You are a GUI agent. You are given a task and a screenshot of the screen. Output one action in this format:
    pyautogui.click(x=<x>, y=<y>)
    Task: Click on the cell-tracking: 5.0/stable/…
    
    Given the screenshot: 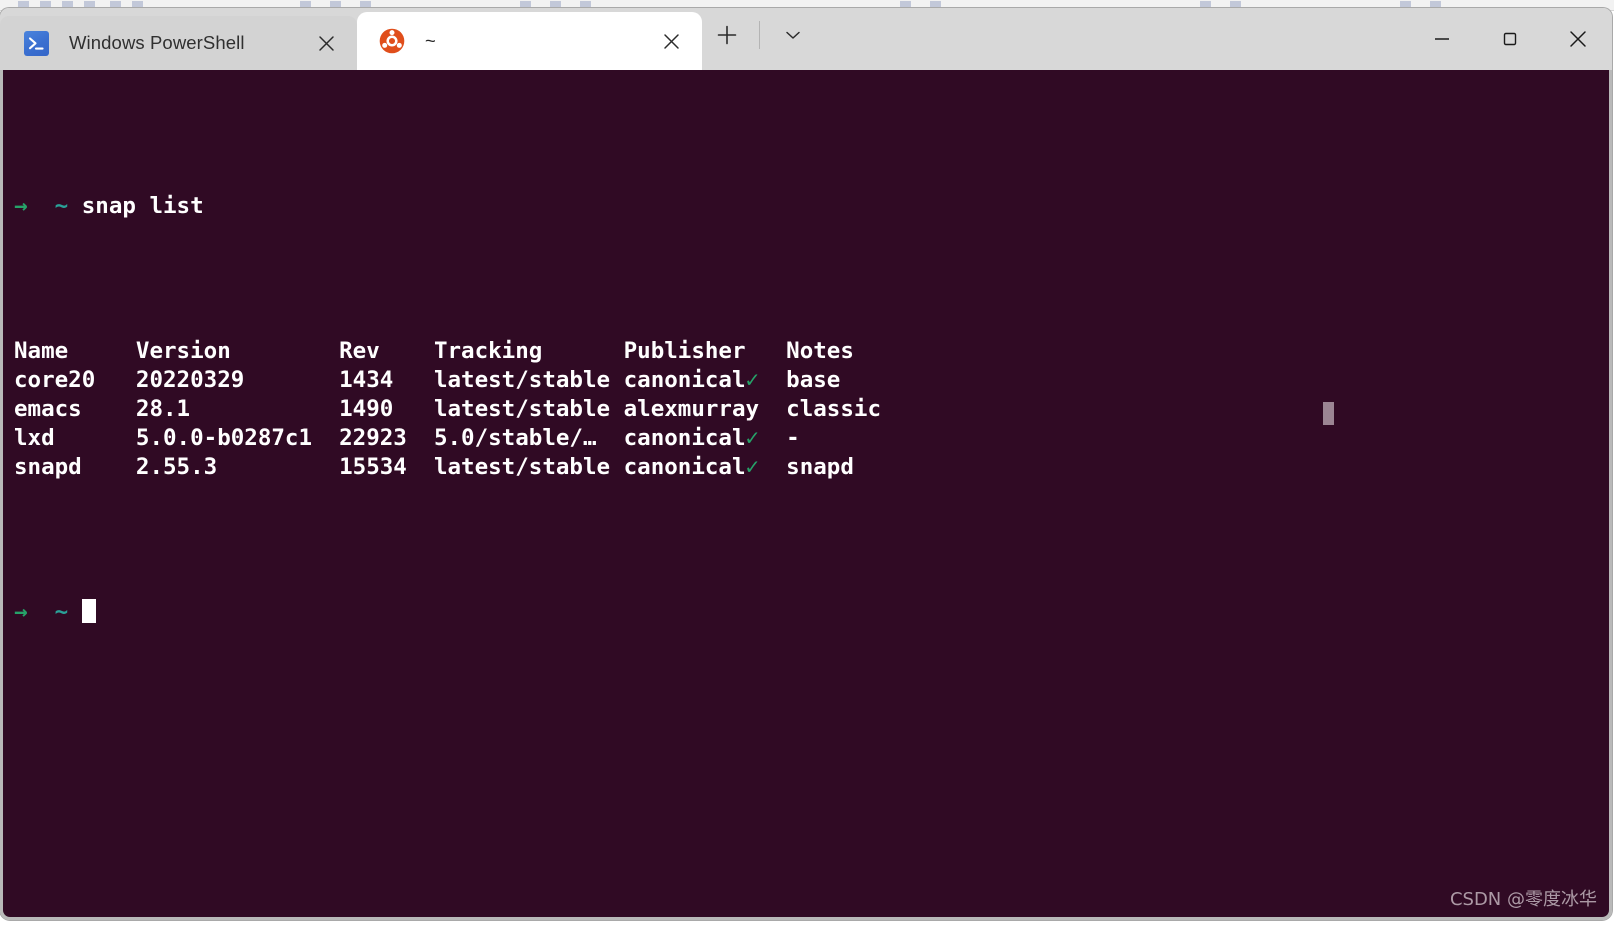 What is the action you would take?
    pyautogui.click(x=515, y=438)
    